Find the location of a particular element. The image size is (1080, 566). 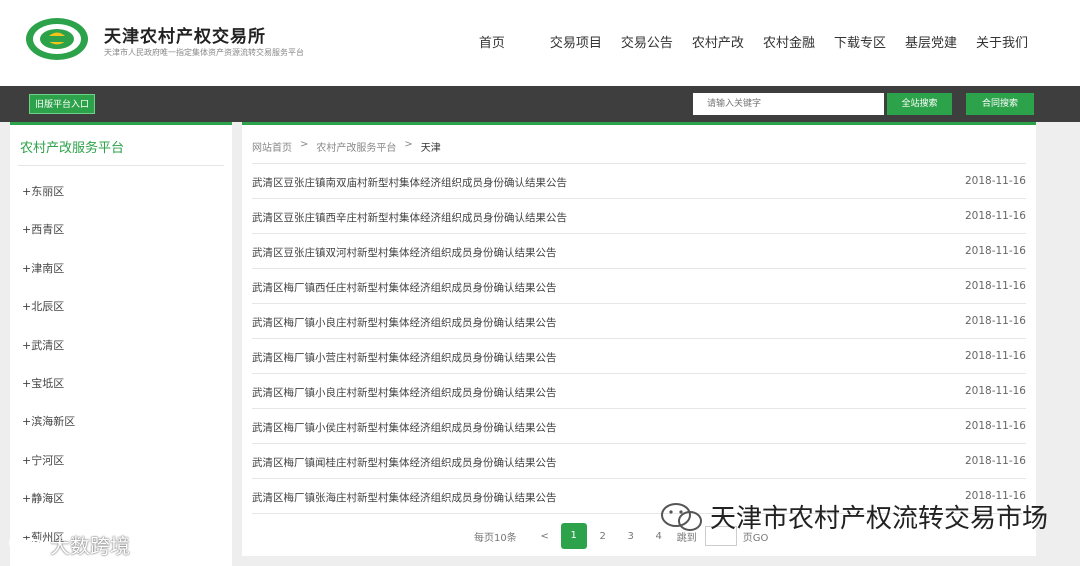

notice-title: 武清区梅厂镇小营庄村新型村集体经济组织成员身份确认结果公告 is located at coordinates (404, 357).